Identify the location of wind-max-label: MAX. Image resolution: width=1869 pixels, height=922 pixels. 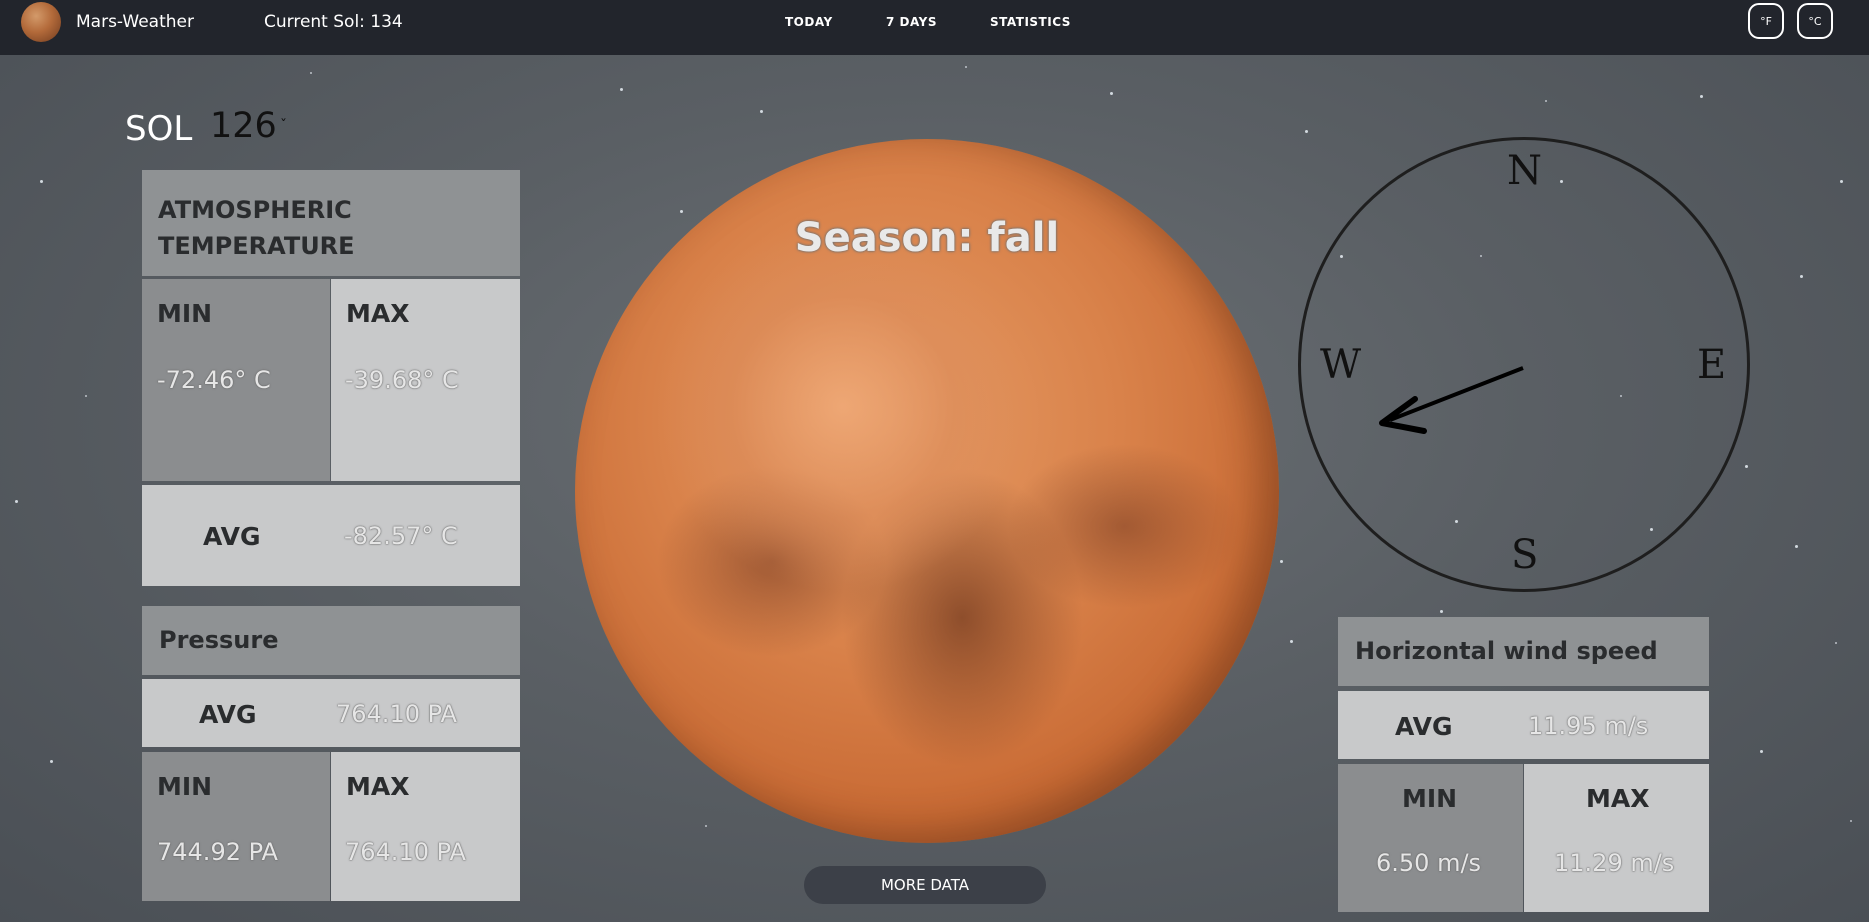
(1618, 798).